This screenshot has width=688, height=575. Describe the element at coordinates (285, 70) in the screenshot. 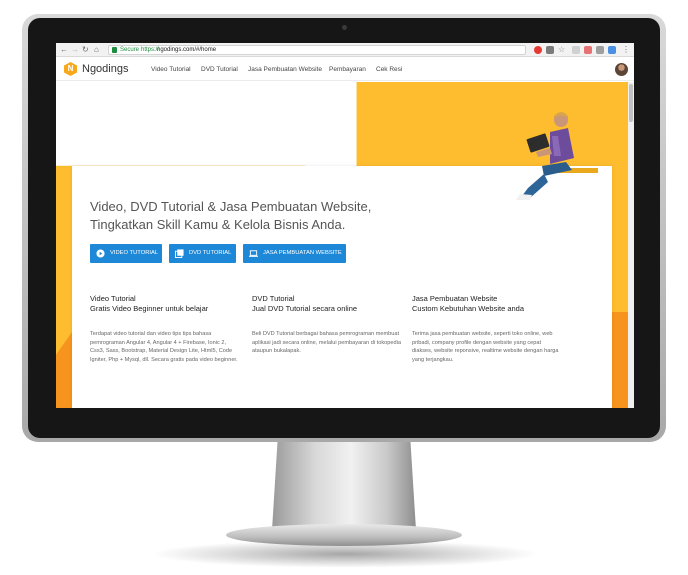

I see `nav-jasa-pembuatan-website: Jasa Pembuatan Website` at that location.